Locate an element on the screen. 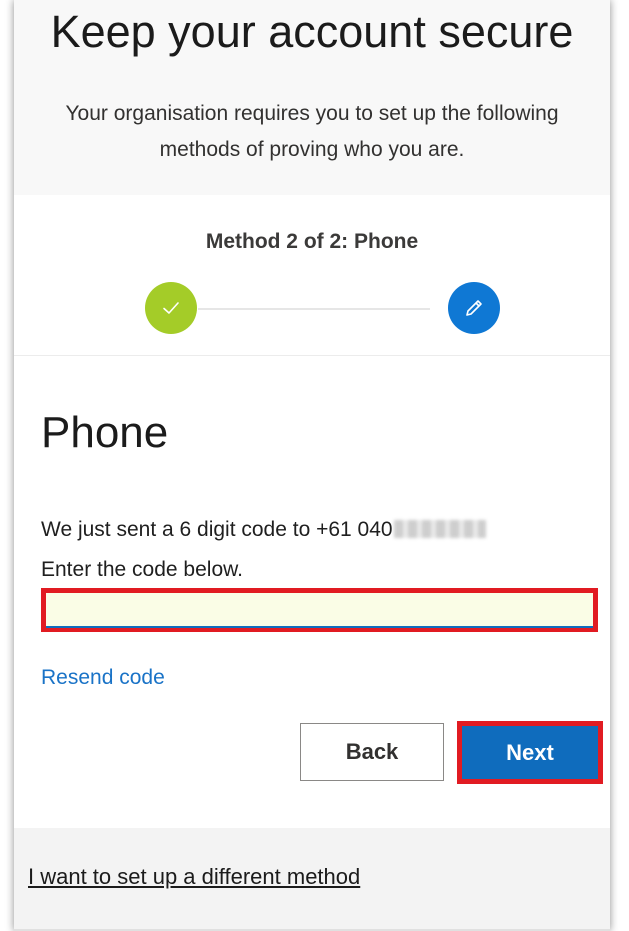 The height and width of the screenshot is (931, 629). different-method-link: I want to set up a different method is located at coordinates (194, 877).